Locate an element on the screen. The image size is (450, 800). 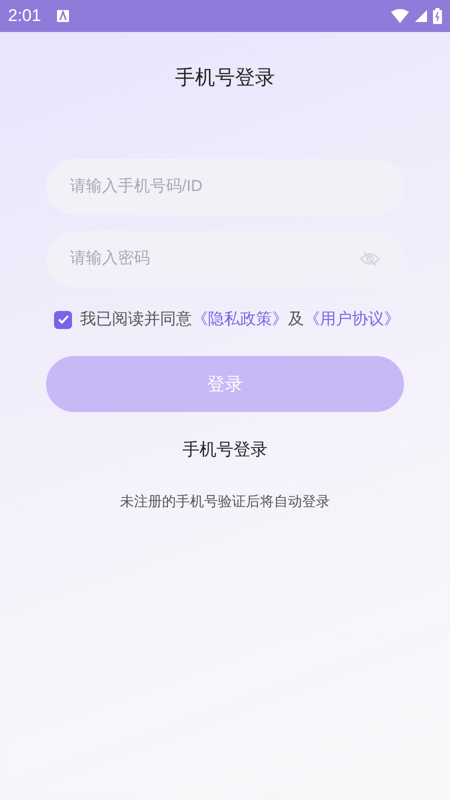
agreement-checkbox is located at coordinates (63, 319).